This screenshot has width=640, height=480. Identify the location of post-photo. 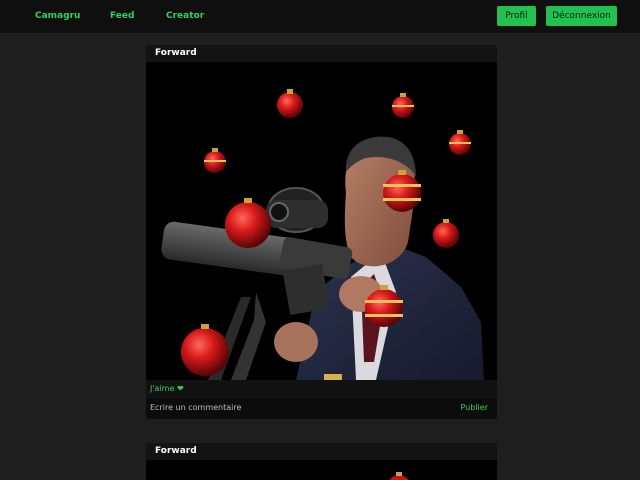
(321, 470).